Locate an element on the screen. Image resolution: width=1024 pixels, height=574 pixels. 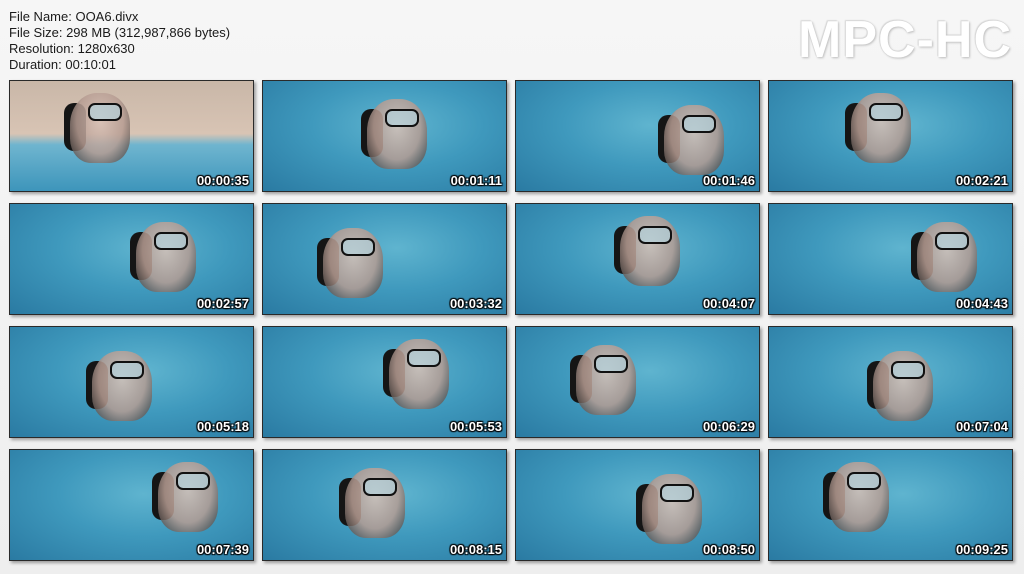
video-thumbnail: 00:08:50 is located at coordinates (637, 505).